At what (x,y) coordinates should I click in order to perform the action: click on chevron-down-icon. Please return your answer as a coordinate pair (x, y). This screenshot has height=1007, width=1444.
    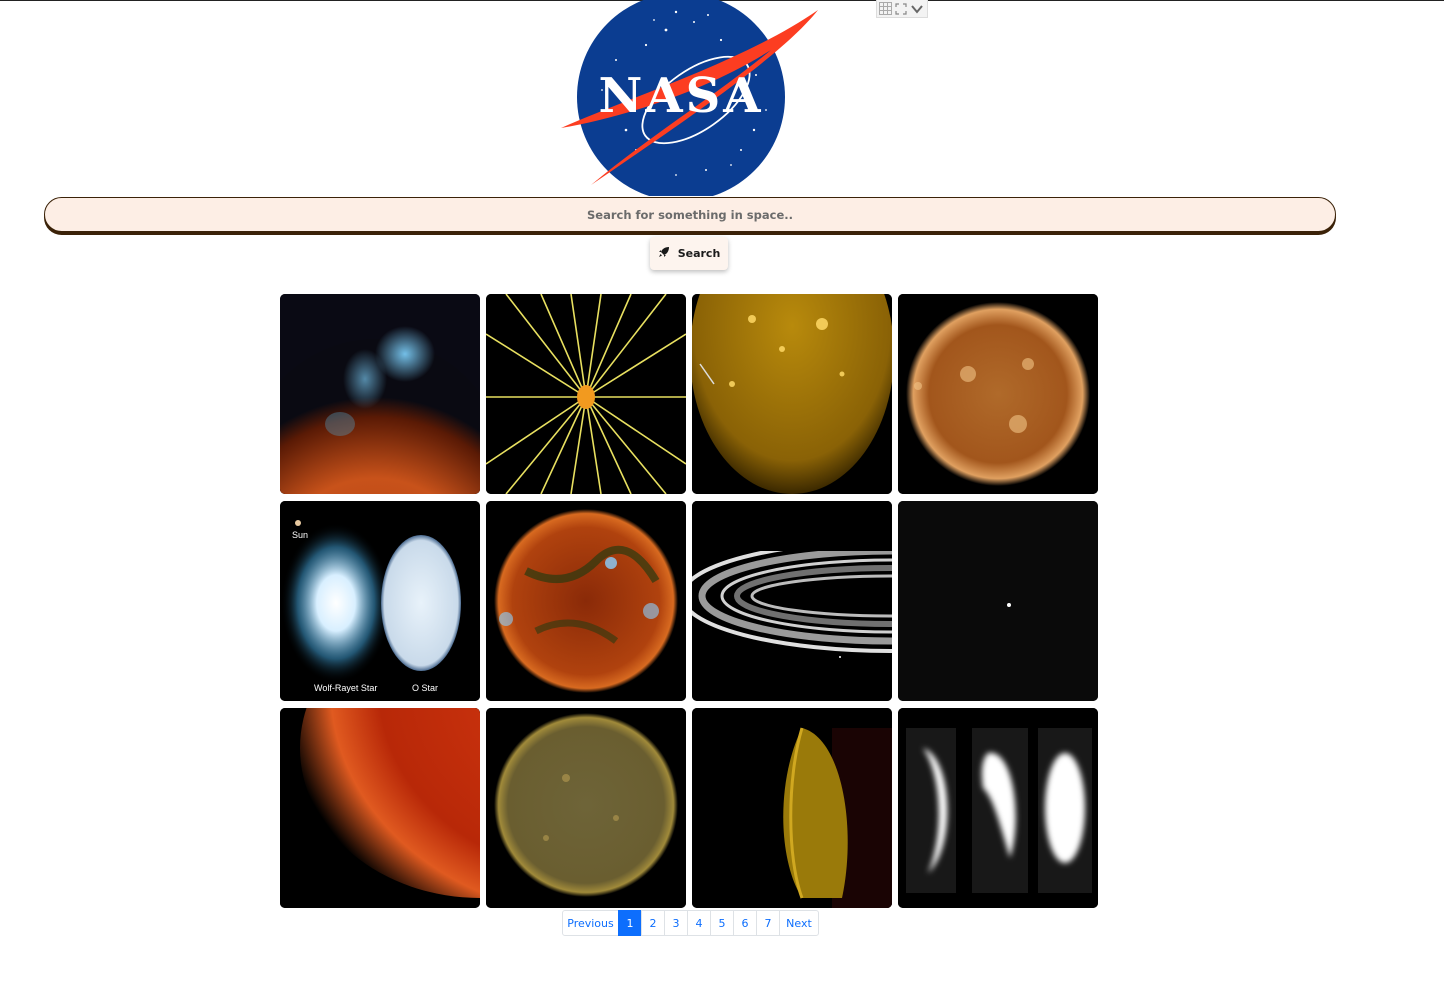
    Looking at the image, I should click on (917, 9).